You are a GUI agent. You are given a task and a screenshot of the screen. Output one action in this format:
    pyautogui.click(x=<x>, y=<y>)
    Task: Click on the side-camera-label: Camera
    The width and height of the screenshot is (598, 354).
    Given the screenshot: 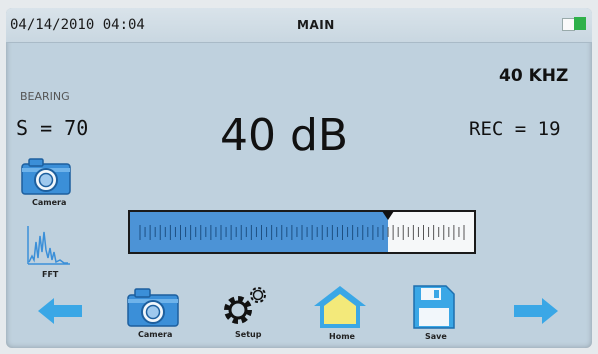 What is the action you would take?
    pyautogui.click(x=49, y=202)
    